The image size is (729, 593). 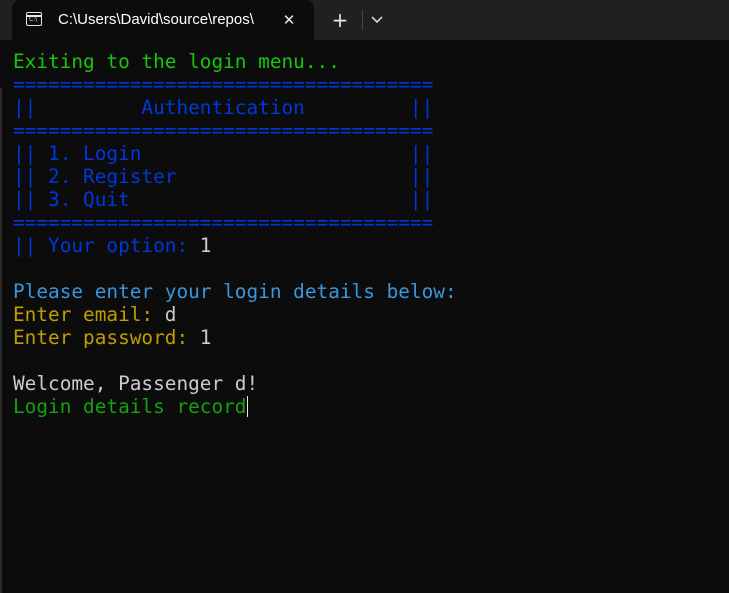 I want to click on menu-option-quit: || 3. Quit ||, so click(x=223, y=199).